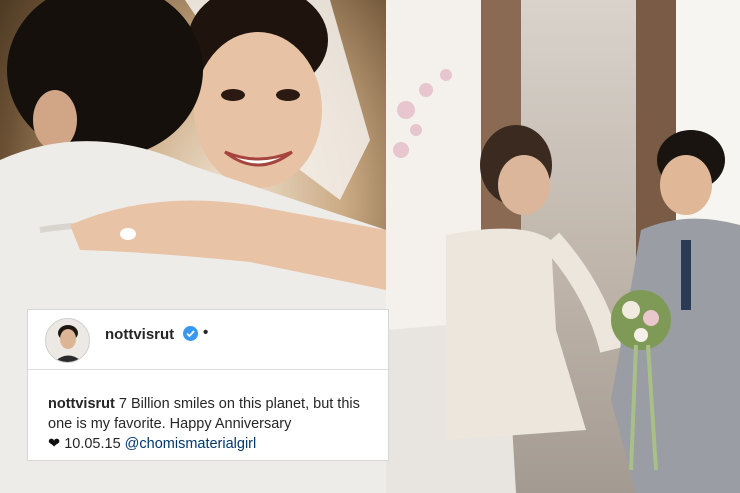 Image resolution: width=740 pixels, height=493 pixels. I want to click on caption-username: nottvisrut, so click(81, 404).